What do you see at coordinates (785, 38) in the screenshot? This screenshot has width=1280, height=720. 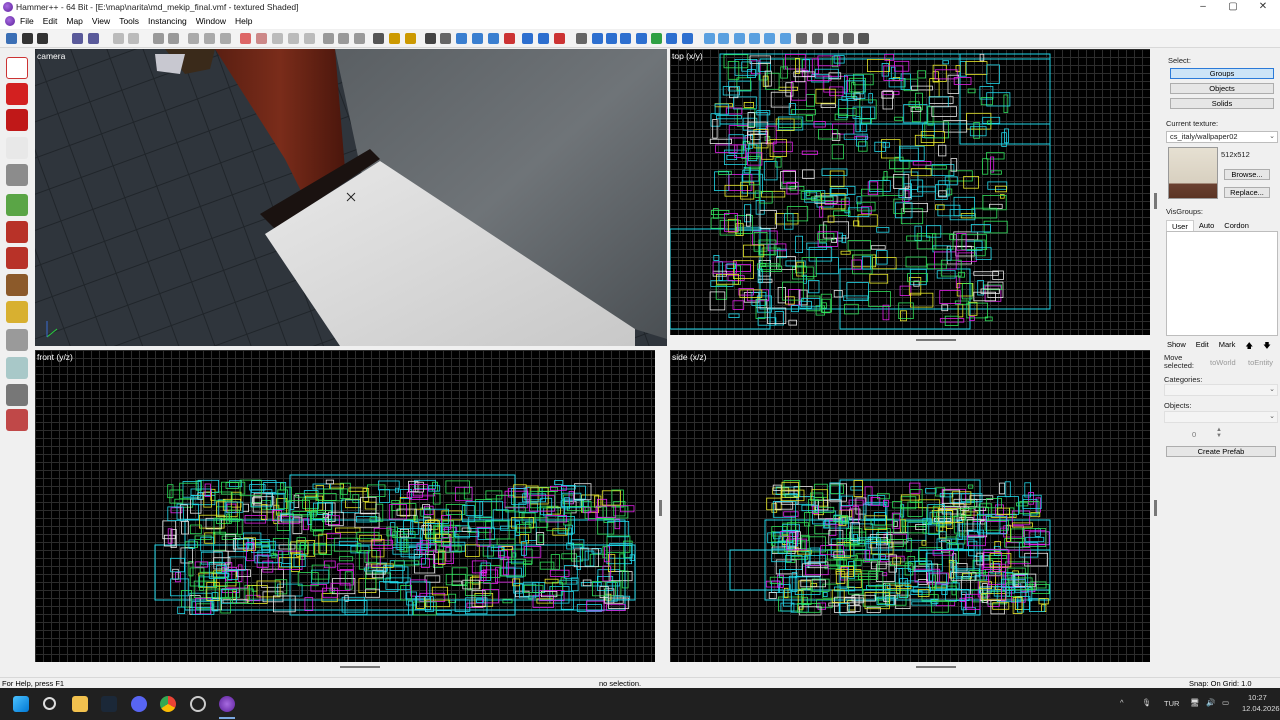 I see `lighting-preview-icon` at bounding box center [785, 38].